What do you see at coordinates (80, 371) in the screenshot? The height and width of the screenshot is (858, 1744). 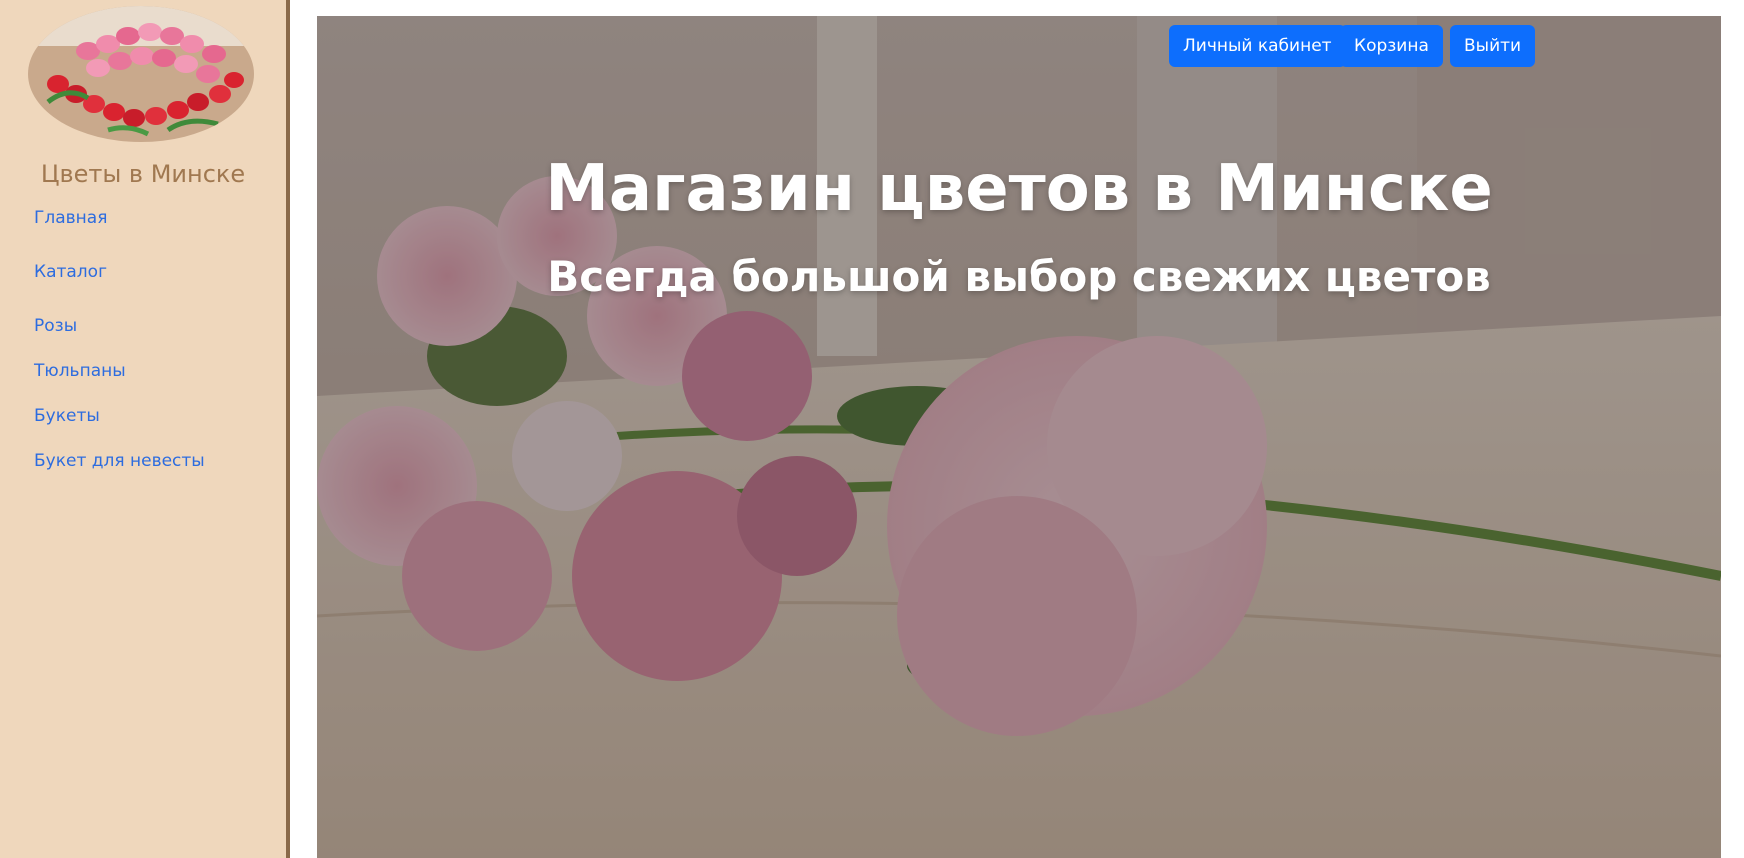 I see `sidebar-item-tulips: Тюльпаны` at bounding box center [80, 371].